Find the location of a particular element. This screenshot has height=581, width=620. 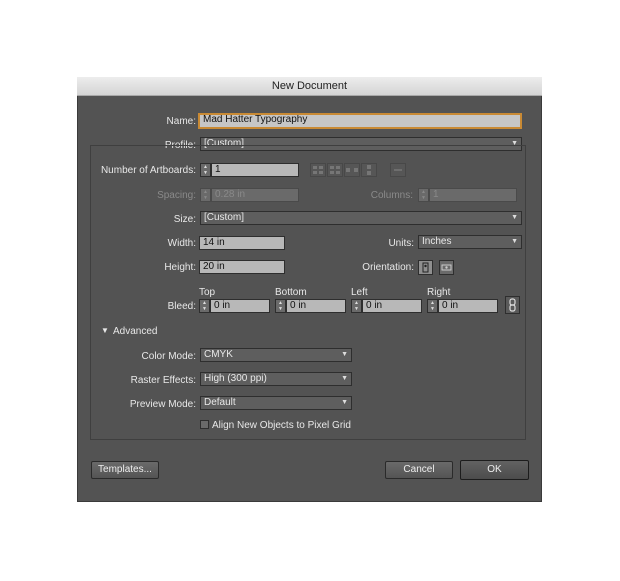

bleed-top-field: 0 in is located at coordinates (240, 306).